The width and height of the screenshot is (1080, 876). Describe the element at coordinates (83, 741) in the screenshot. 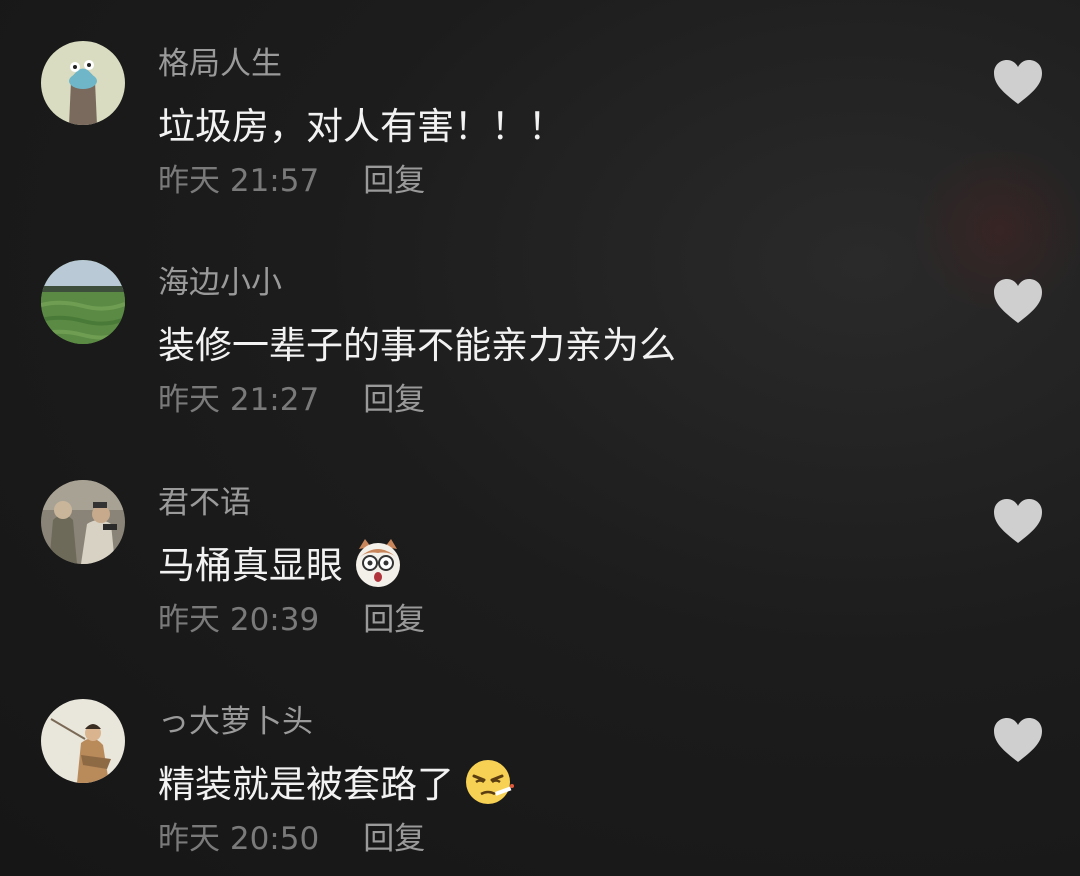

I see `ancient-figure-avatar-icon` at that location.